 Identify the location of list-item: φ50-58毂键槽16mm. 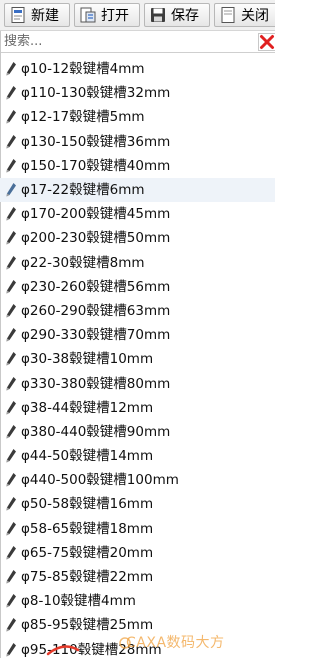
(137, 504).